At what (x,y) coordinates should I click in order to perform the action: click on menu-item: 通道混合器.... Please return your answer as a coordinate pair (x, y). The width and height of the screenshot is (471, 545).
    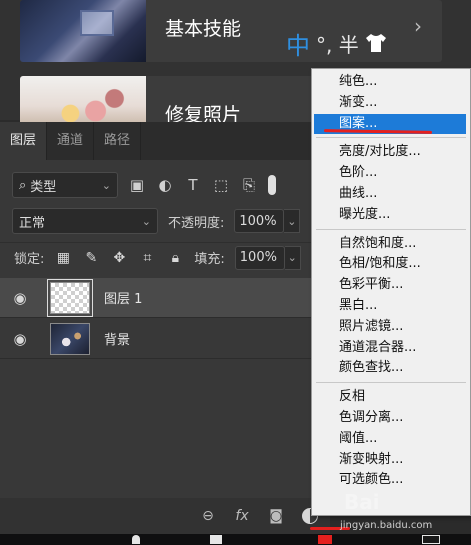
    Looking at the image, I should click on (390, 348).